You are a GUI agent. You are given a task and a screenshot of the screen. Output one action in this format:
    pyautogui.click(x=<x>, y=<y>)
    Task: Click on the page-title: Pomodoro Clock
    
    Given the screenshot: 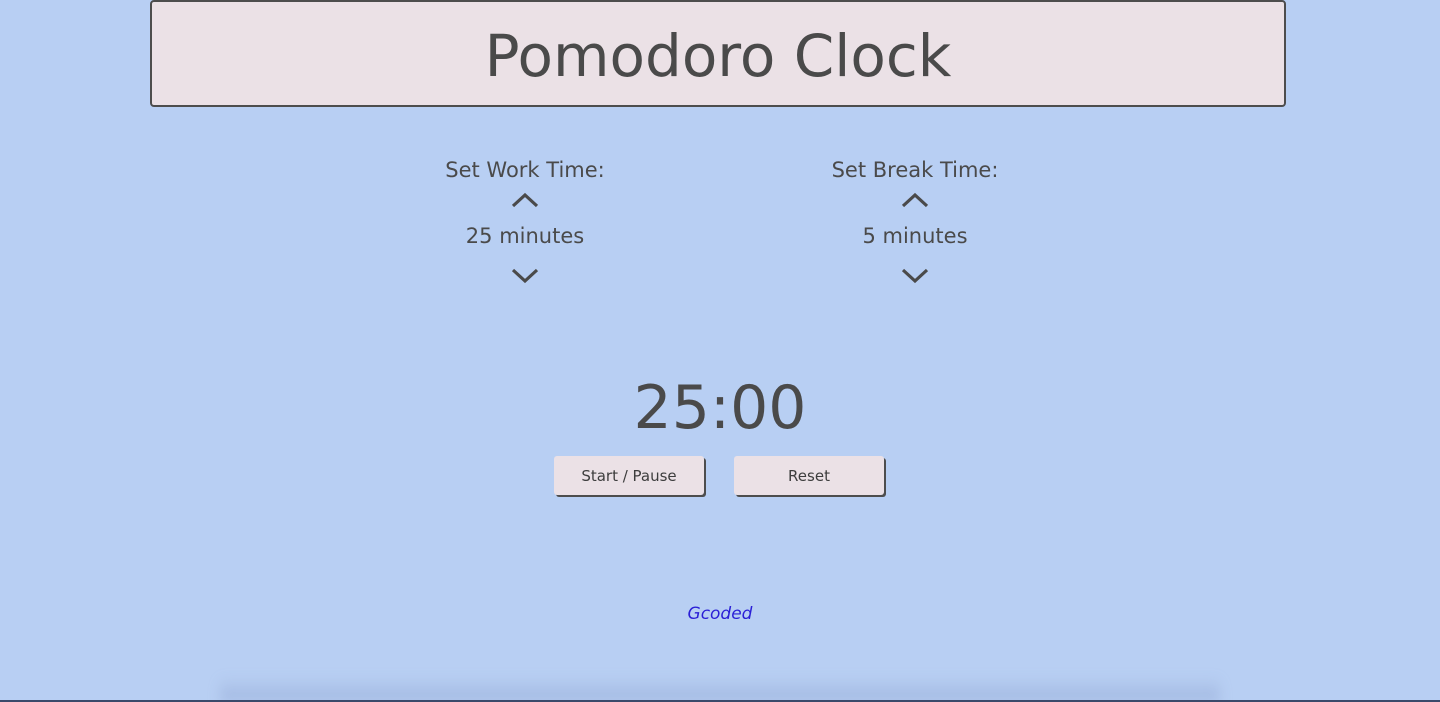 What is the action you would take?
    pyautogui.click(x=718, y=55)
    